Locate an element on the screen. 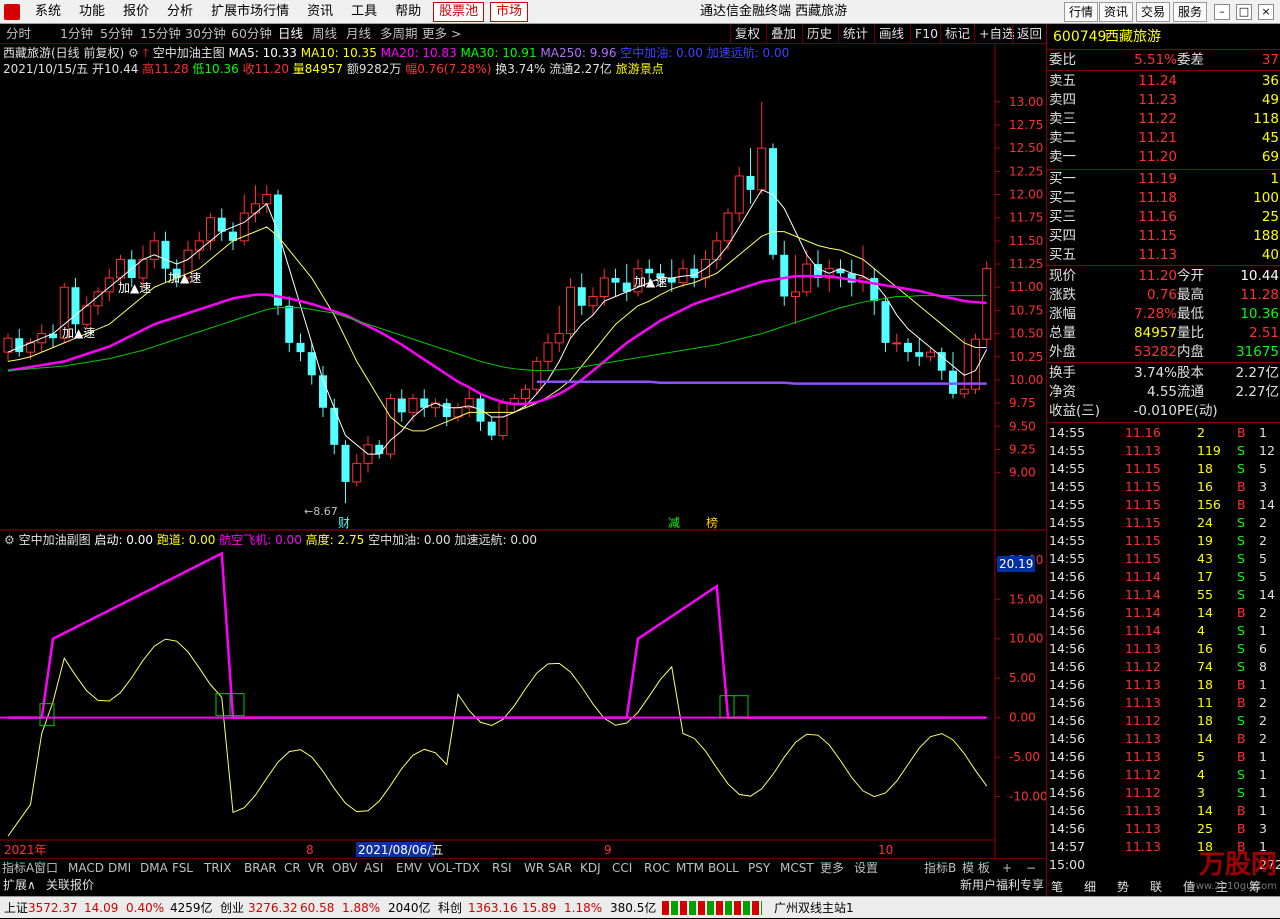 The height and width of the screenshot is (919, 1280). indicator-tab: 指标A is located at coordinates (18, 868).